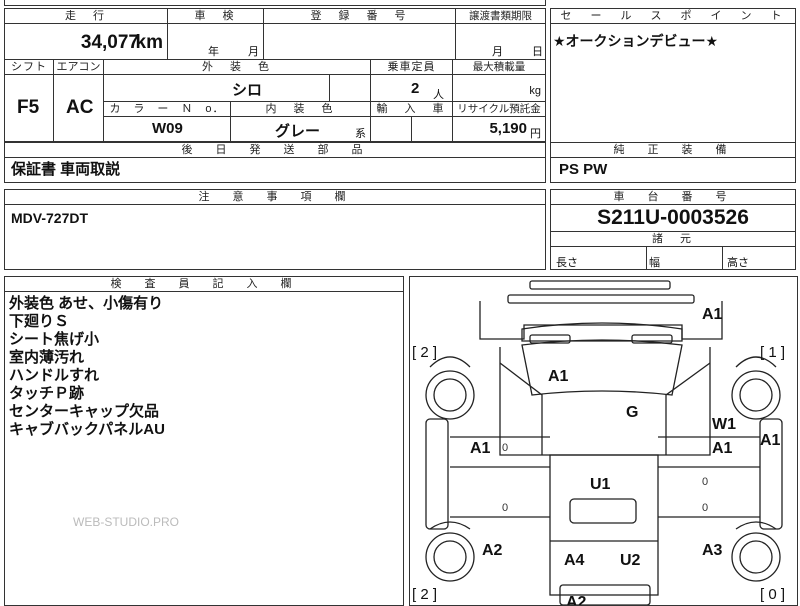  Describe the element at coordinates (360, 16) in the screenshot. I see `registration-header: 登 録 番 号` at that location.